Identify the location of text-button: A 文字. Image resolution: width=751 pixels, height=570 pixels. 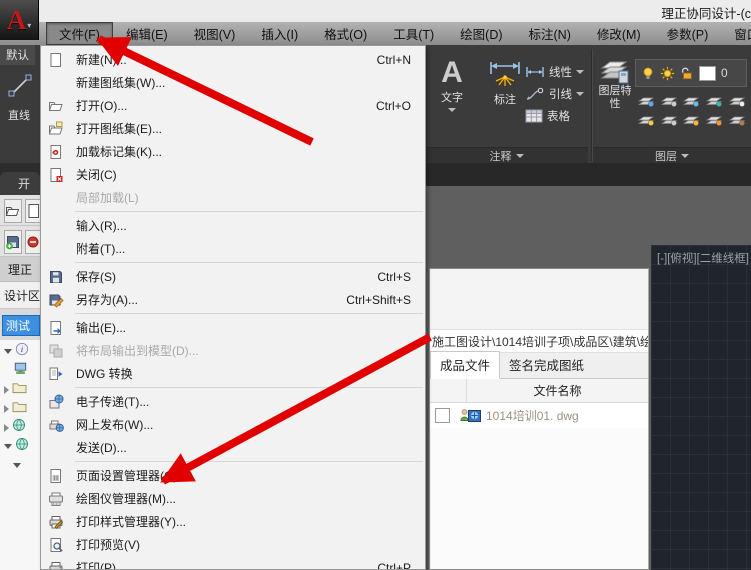
(452, 84).